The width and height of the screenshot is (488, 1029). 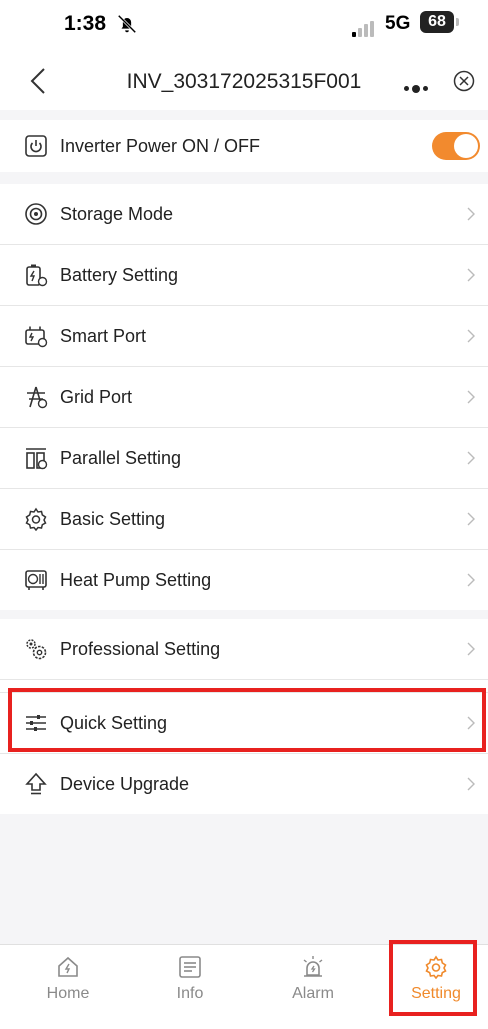 I want to click on tab-label: Alarm, so click(x=313, y=993).